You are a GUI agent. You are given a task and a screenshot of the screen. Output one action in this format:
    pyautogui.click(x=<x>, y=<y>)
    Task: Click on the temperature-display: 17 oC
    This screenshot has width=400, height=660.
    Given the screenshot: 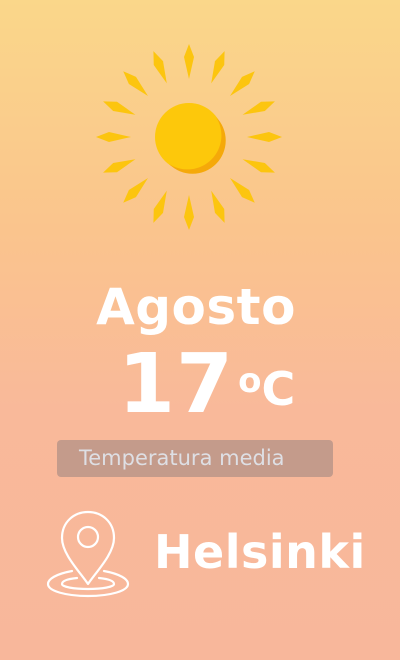 What is the action you would take?
    pyautogui.click(x=206, y=385)
    